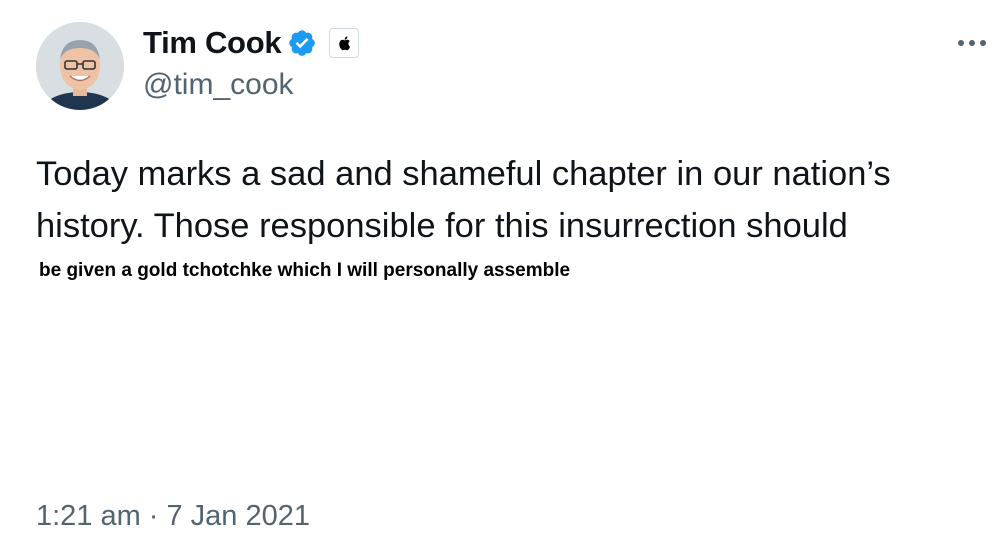 Image resolution: width=1000 pixels, height=559 pixels. I want to click on timestamp-date: 7 Jan 2021, so click(238, 516).